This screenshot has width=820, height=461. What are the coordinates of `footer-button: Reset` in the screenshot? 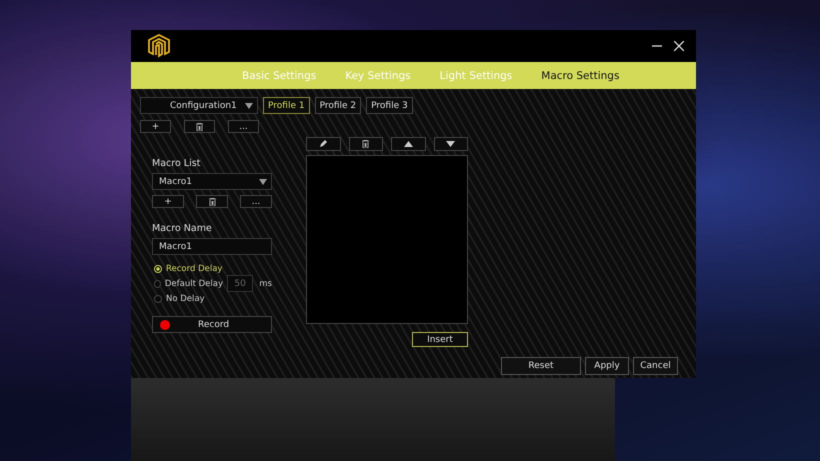 It's located at (541, 366).